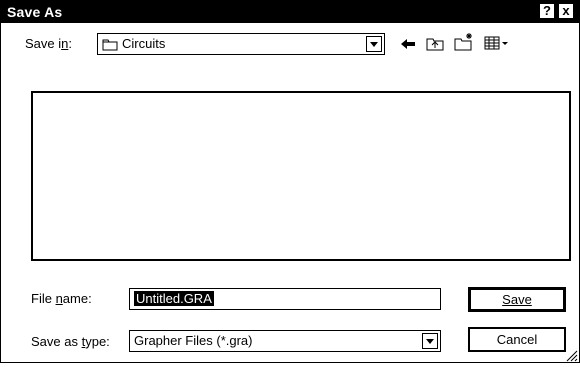 This screenshot has width=580, height=367. I want to click on file-name-label: File name:, so click(61, 298).